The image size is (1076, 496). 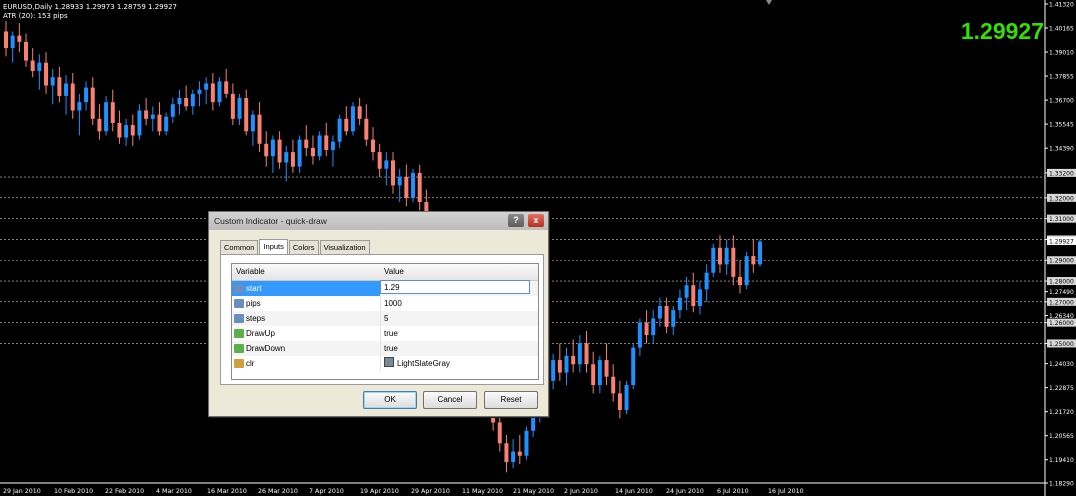 I want to click on cancel-button: Cancel, so click(x=450, y=400).